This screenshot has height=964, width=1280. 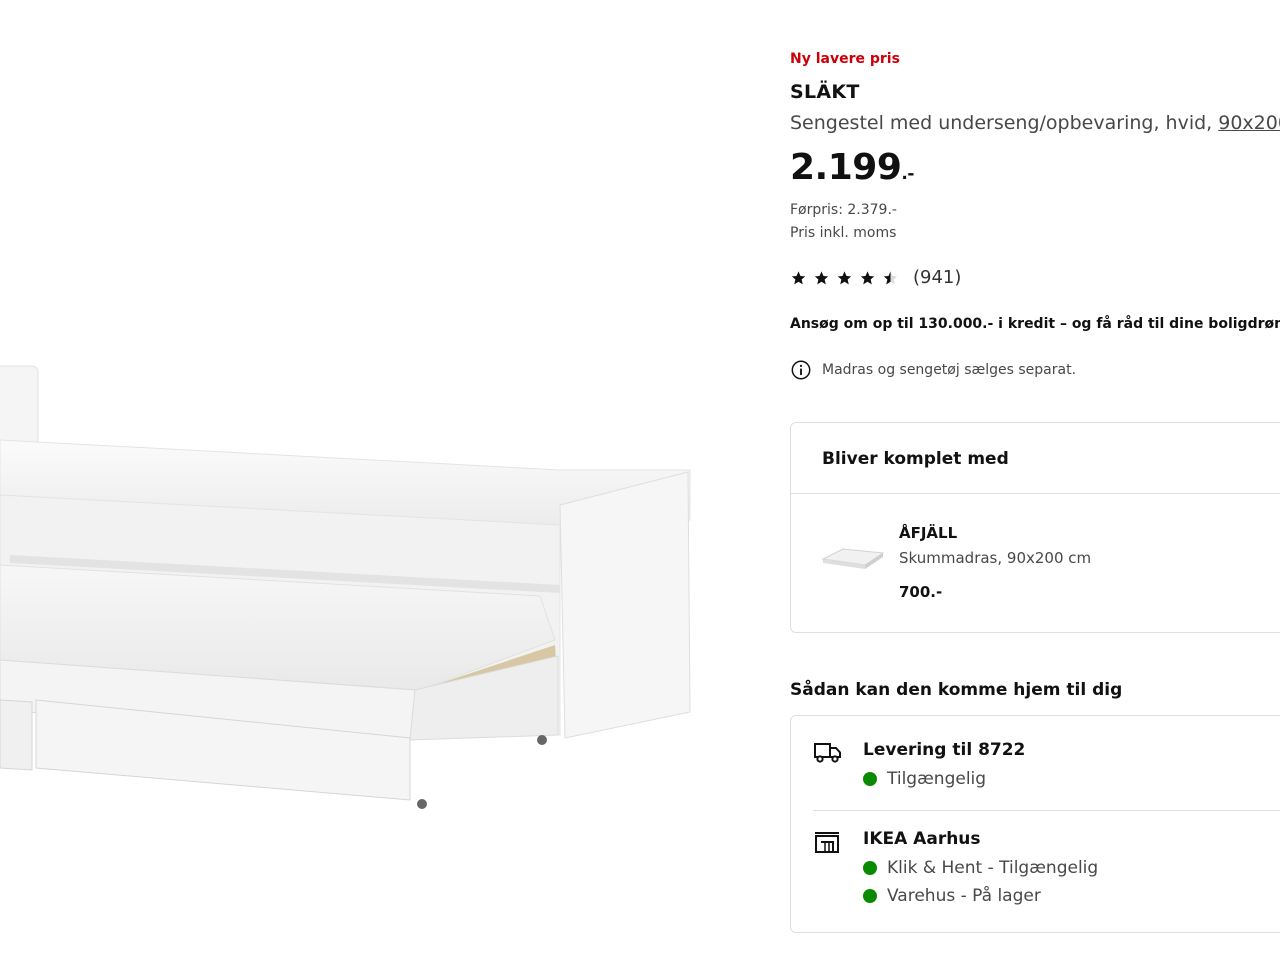 What do you see at coordinates (801, 370) in the screenshot?
I see `info-icon` at bounding box center [801, 370].